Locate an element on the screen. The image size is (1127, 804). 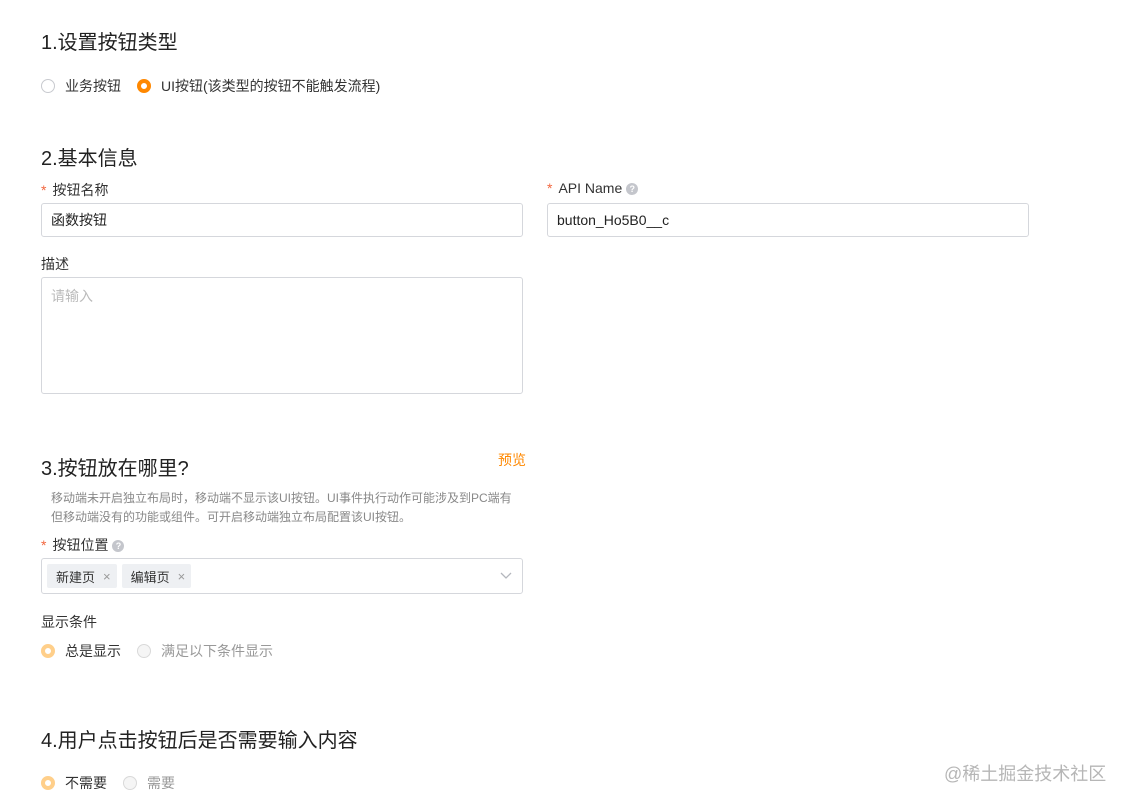
radio-no-input: 不需要 is located at coordinates (74, 783).